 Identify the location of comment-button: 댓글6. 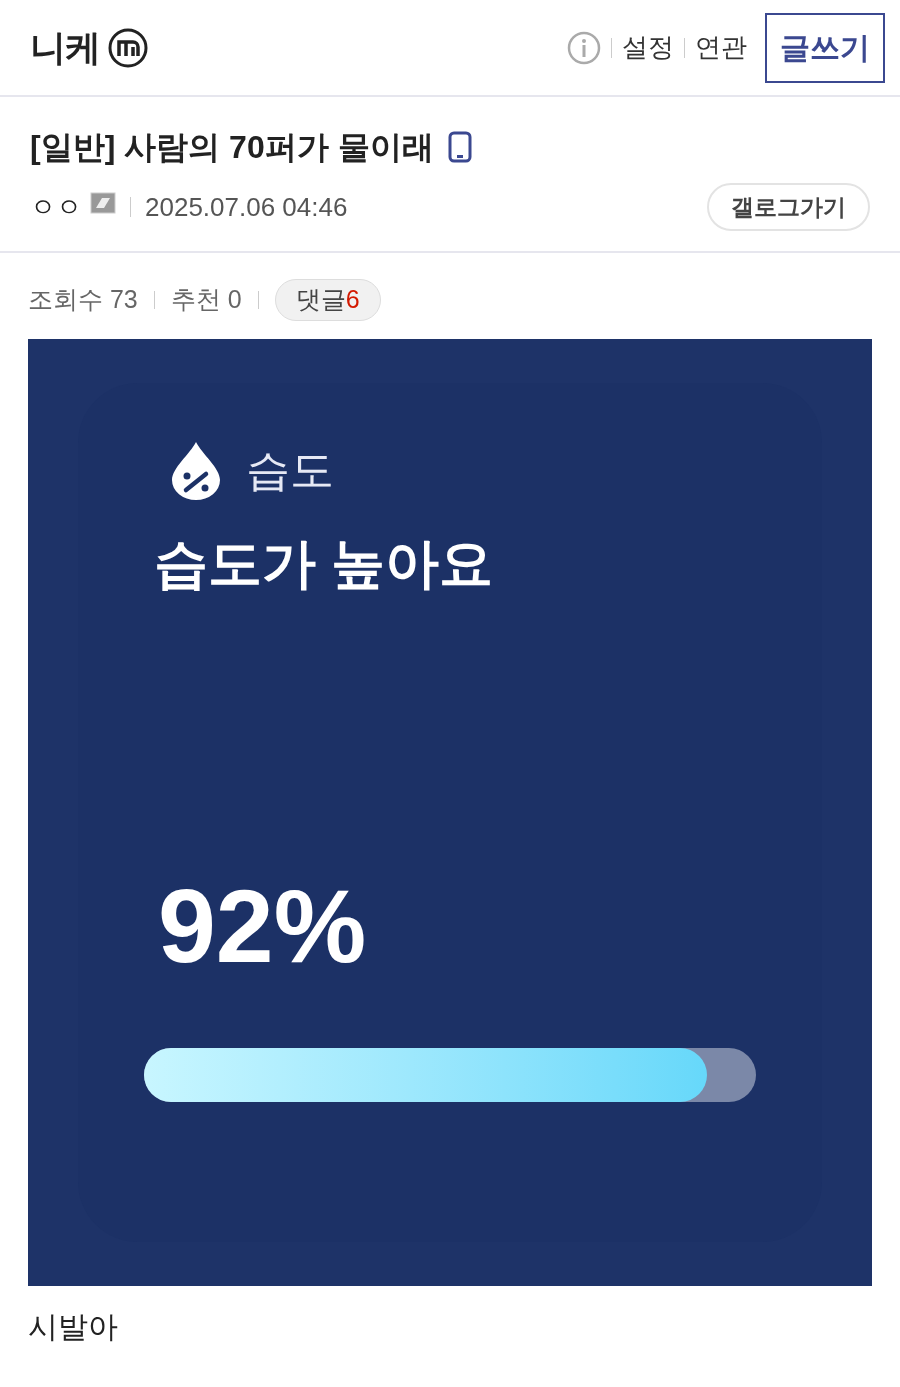
(327, 300).